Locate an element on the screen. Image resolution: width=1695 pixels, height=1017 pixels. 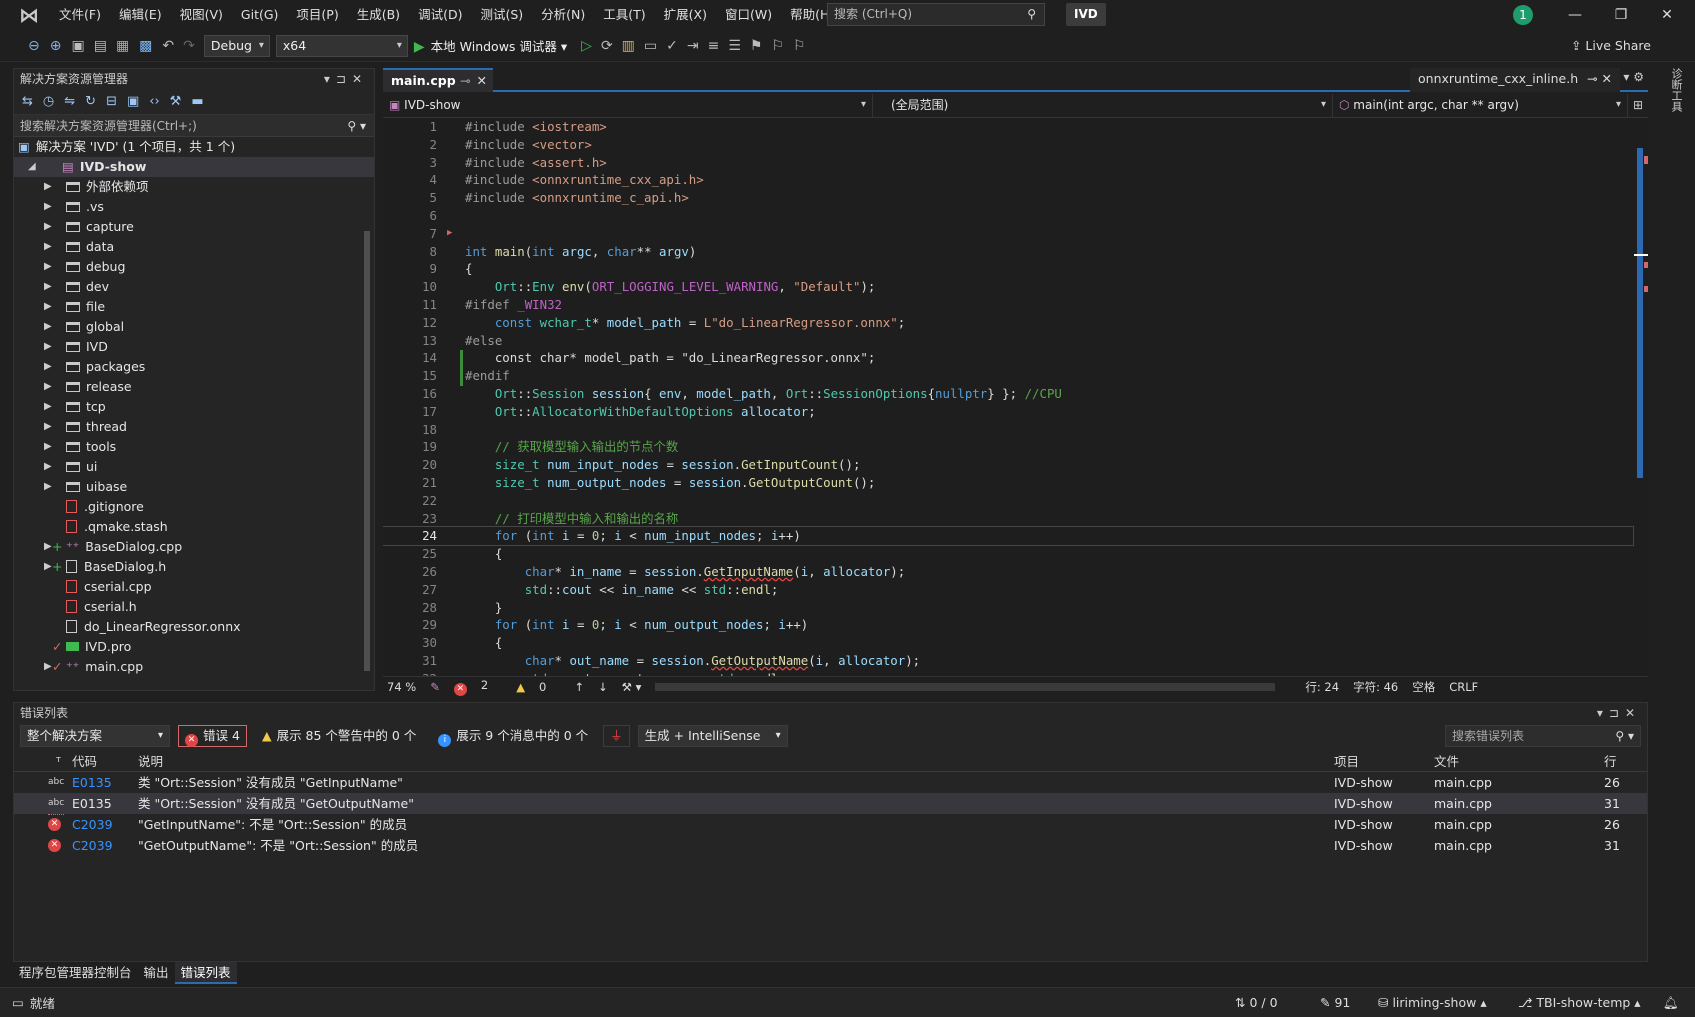
menu-edit: 编辑(E) is located at coordinates (140, 15).